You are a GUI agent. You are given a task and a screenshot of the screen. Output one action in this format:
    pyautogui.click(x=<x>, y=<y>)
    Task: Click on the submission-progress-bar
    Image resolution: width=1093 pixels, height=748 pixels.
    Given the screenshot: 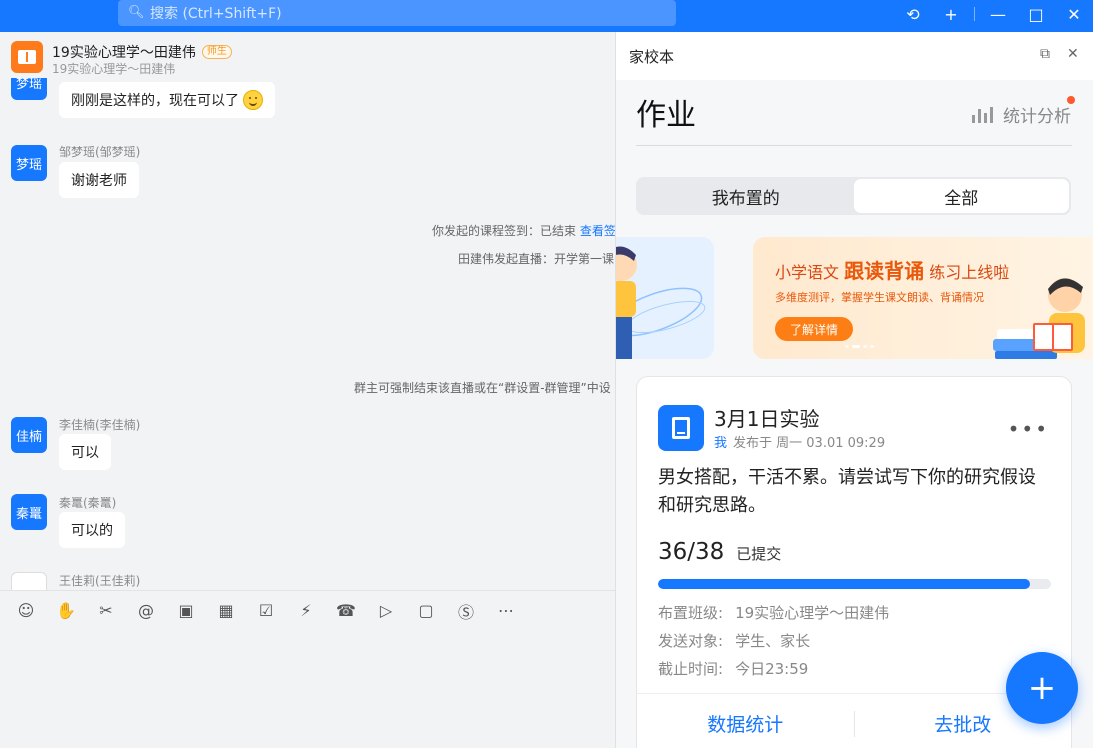 What is the action you would take?
    pyautogui.click(x=854, y=584)
    